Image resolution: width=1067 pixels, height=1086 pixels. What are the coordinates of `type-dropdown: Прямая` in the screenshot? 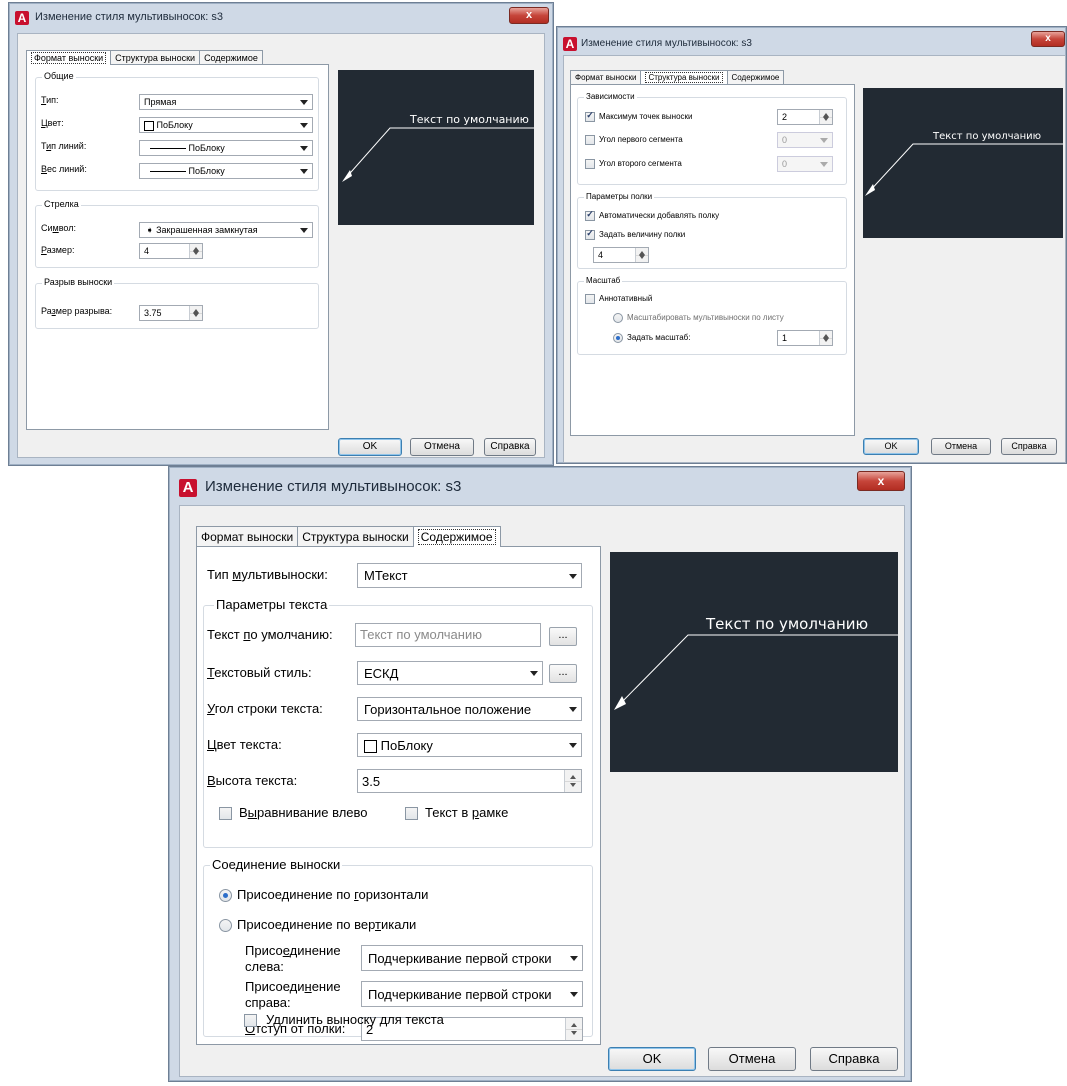 It's located at (226, 102).